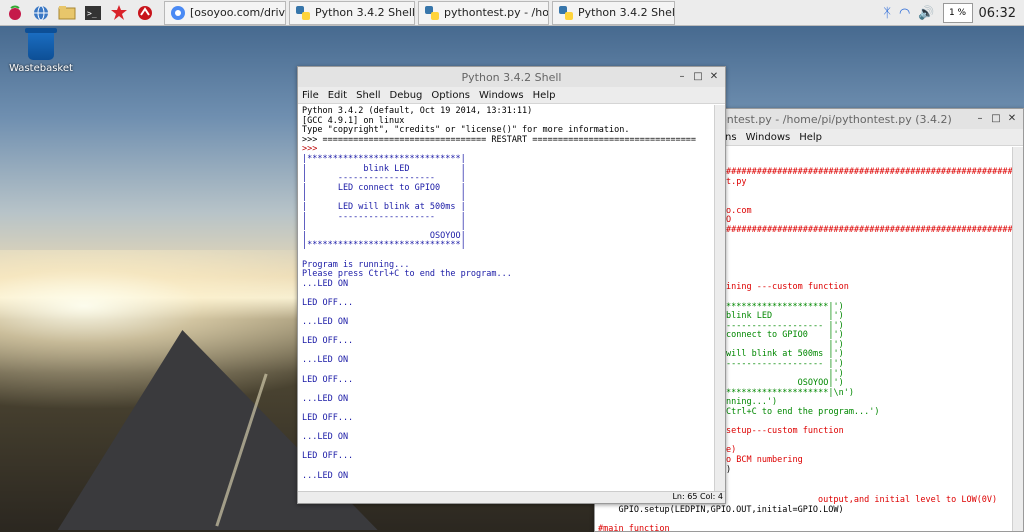  I want to click on wifi-icon: ◠, so click(904, 13).